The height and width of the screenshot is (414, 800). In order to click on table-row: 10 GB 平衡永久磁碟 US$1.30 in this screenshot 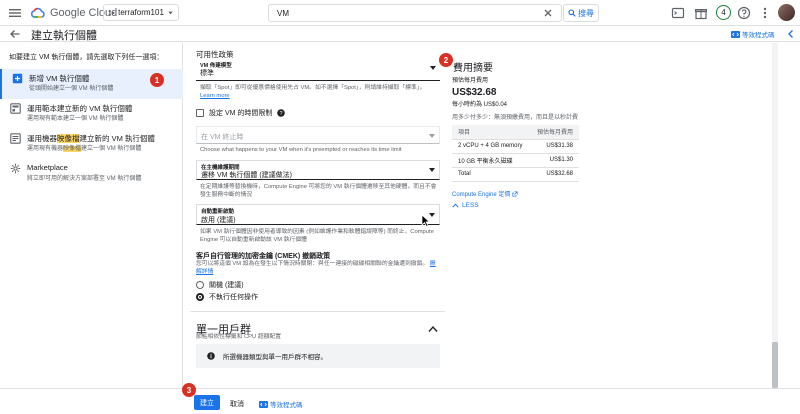, I will do `click(515, 160)`.